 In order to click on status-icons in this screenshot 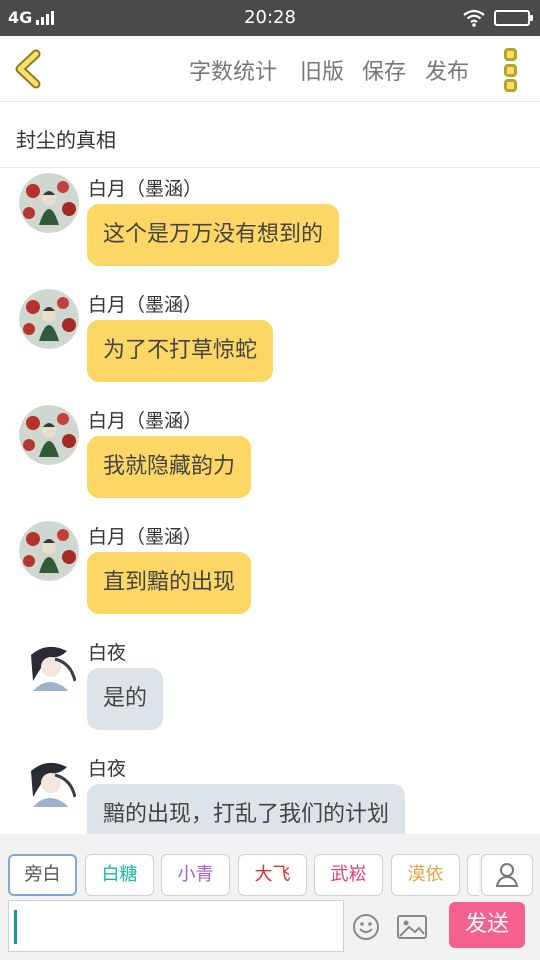, I will do `click(497, 18)`.